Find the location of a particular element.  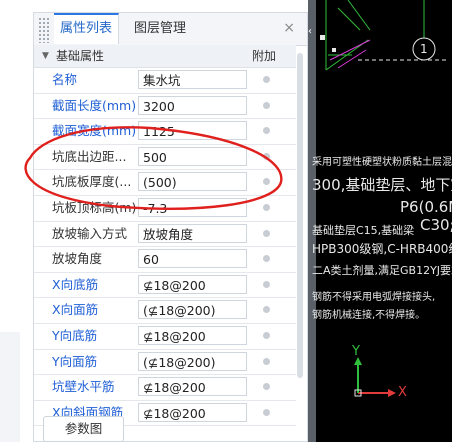

property-row: 坑壁水平筋 ⊈18@200 is located at coordinates (165, 388).